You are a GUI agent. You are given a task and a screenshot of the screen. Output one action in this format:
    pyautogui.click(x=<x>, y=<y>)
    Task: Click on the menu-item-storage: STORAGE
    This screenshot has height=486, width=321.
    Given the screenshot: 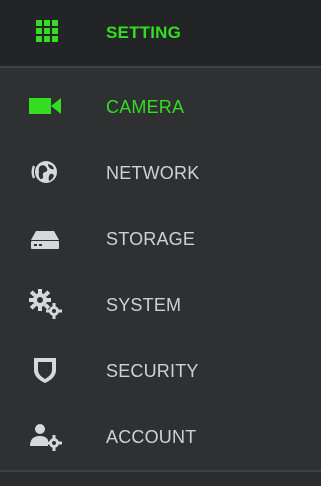 What is the action you would take?
    pyautogui.click(x=160, y=241)
    